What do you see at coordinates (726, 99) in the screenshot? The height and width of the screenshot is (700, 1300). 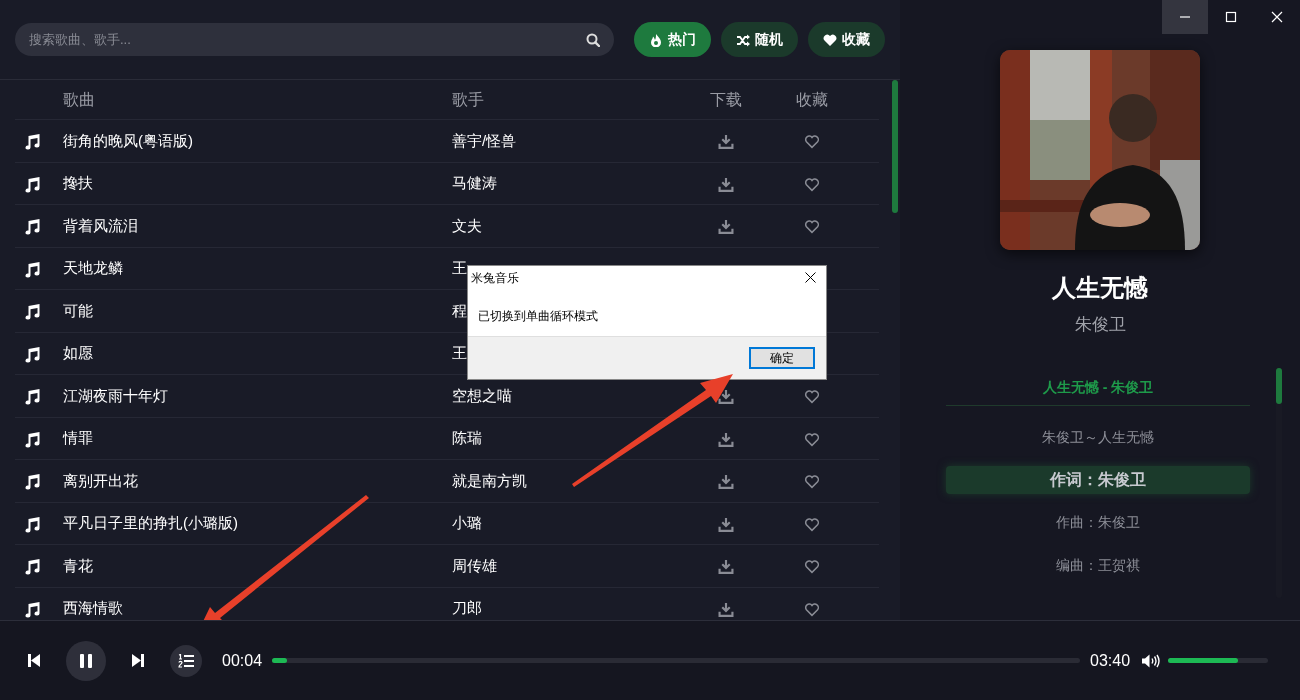 I see `column-header: 下载` at bounding box center [726, 99].